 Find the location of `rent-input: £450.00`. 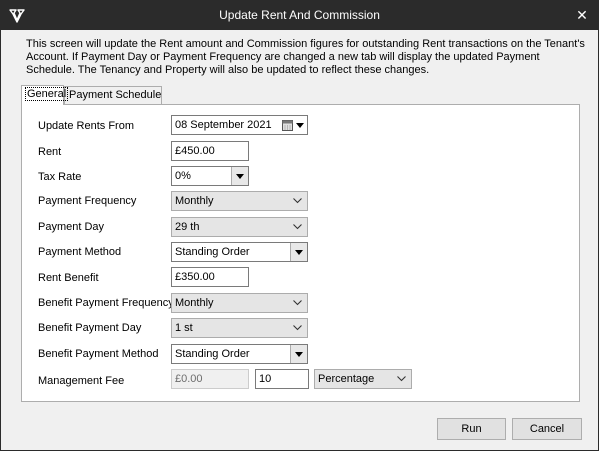

rent-input: £450.00 is located at coordinates (210, 151).